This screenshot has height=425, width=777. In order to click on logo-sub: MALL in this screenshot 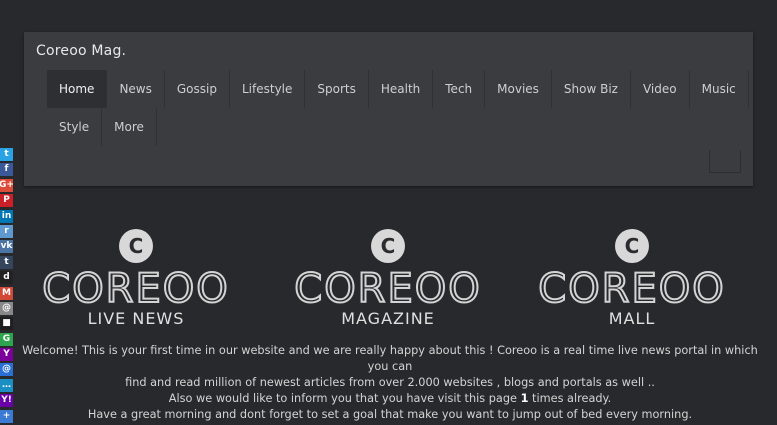, I will do `click(632, 318)`.